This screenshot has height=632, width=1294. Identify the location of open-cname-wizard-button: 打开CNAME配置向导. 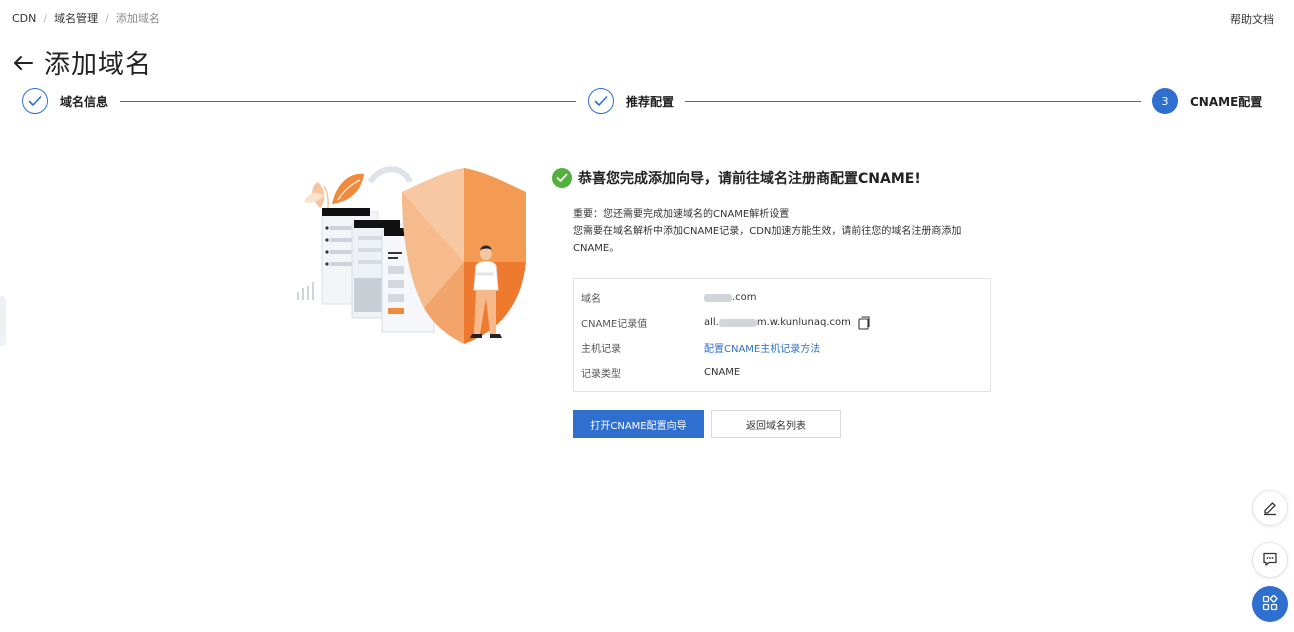
(638, 424).